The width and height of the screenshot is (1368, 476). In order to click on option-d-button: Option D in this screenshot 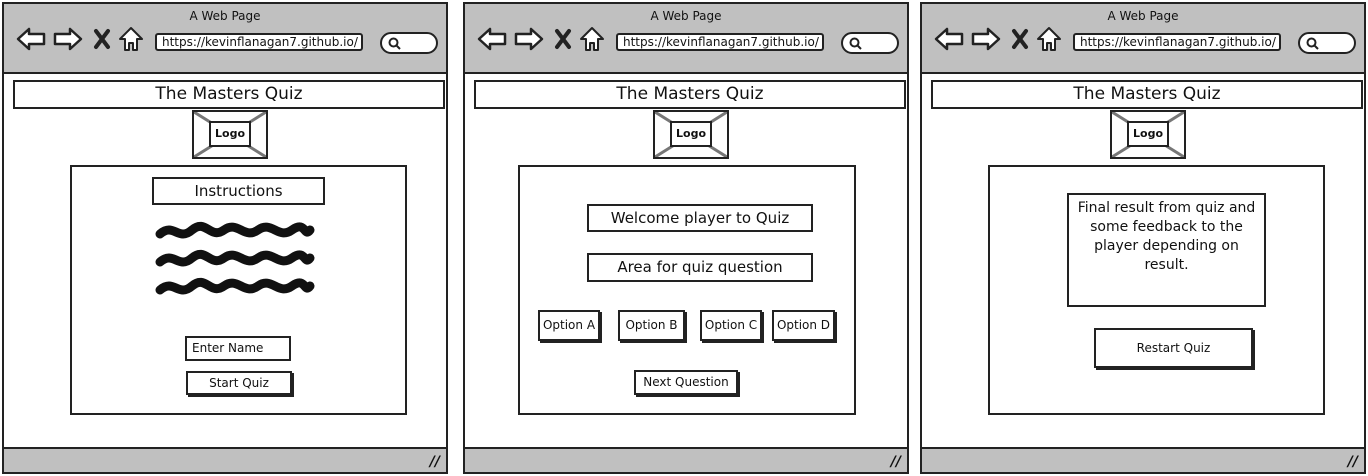, I will do `click(803, 325)`.